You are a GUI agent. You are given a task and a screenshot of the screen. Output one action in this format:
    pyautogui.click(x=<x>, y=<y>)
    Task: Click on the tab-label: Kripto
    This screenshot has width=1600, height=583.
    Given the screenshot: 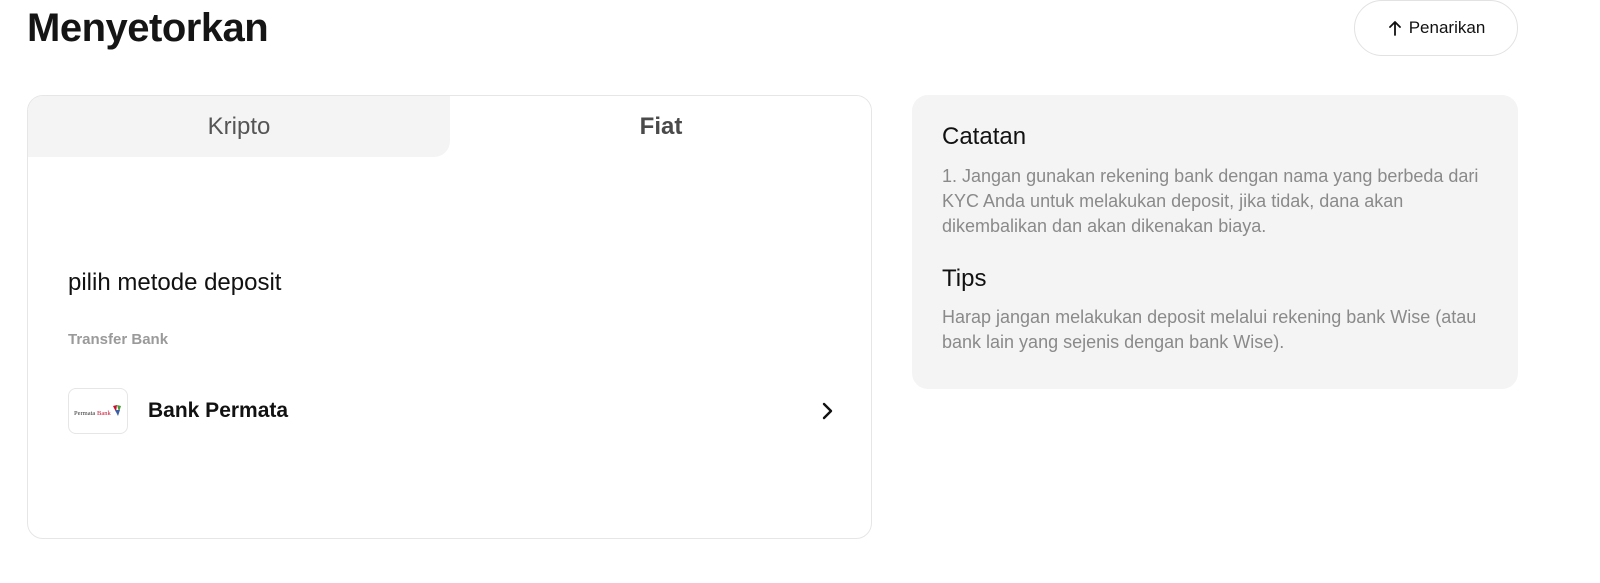 What is the action you would take?
    pyautogui.click(x=239, y=126)
    